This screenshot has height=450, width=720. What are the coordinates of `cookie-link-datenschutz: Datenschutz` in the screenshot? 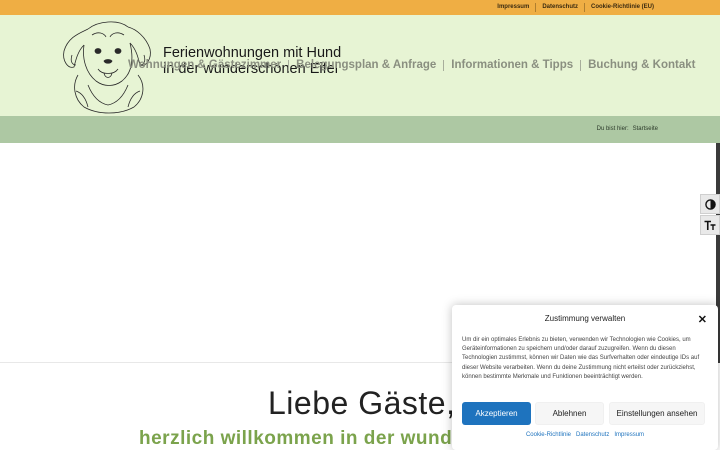 It's located at (592, 435).